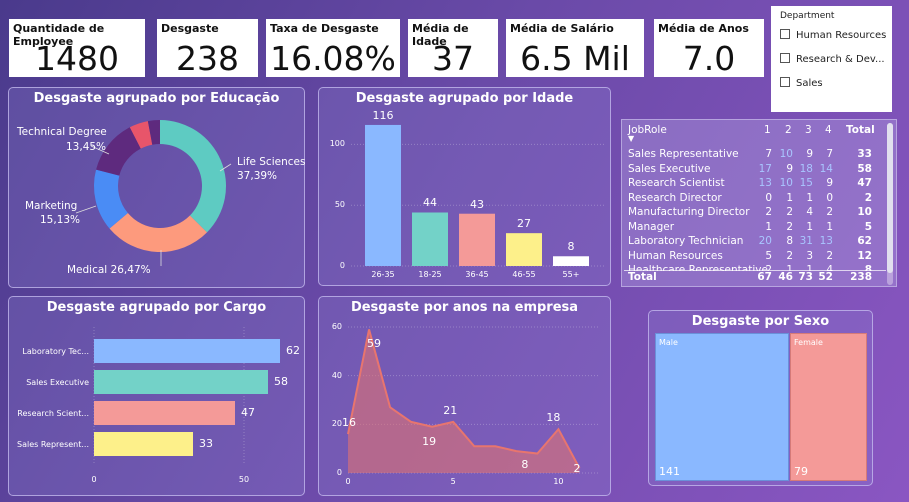 This screenshot has width=909, height=502. Describe the element at coordinates (864, 212) in the screenshot. I see `matrix-row-total: 10` at that location.